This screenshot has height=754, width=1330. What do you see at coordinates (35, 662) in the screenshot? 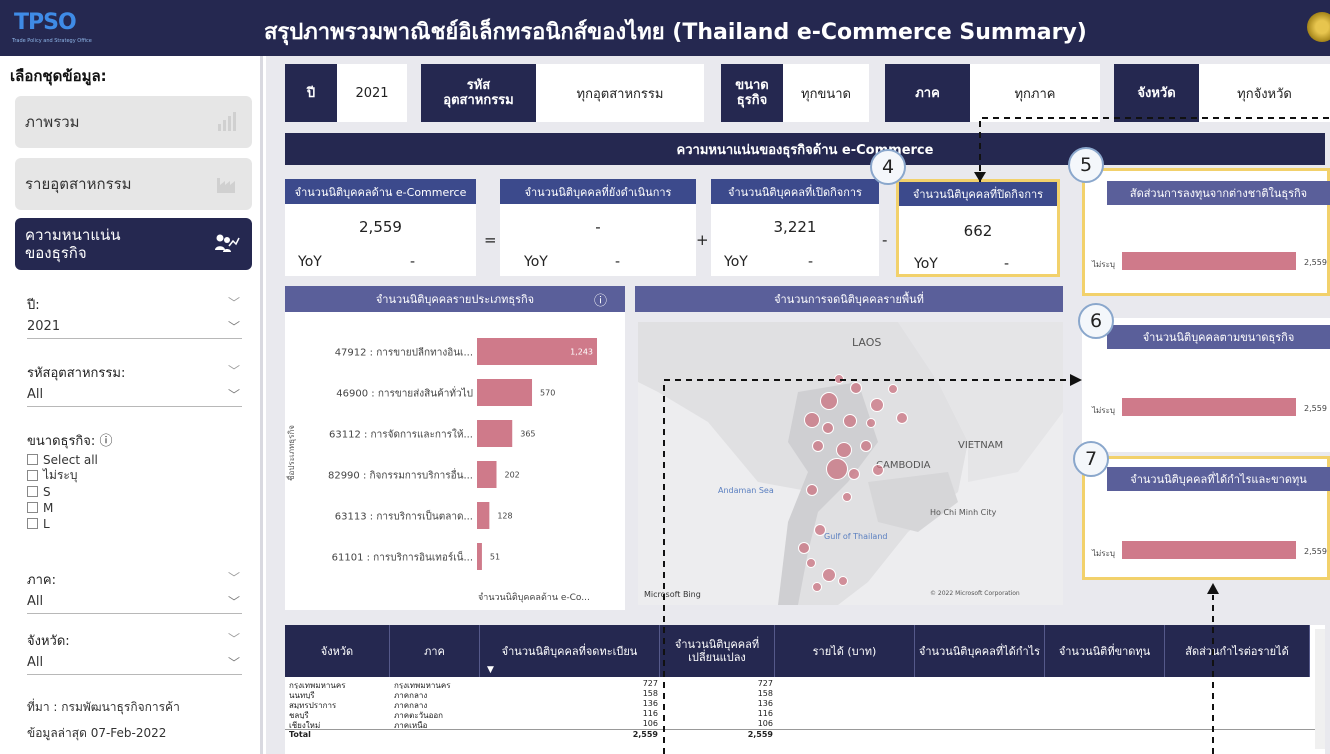
I see `province-select-value: All` at bounding box center [35, 662].